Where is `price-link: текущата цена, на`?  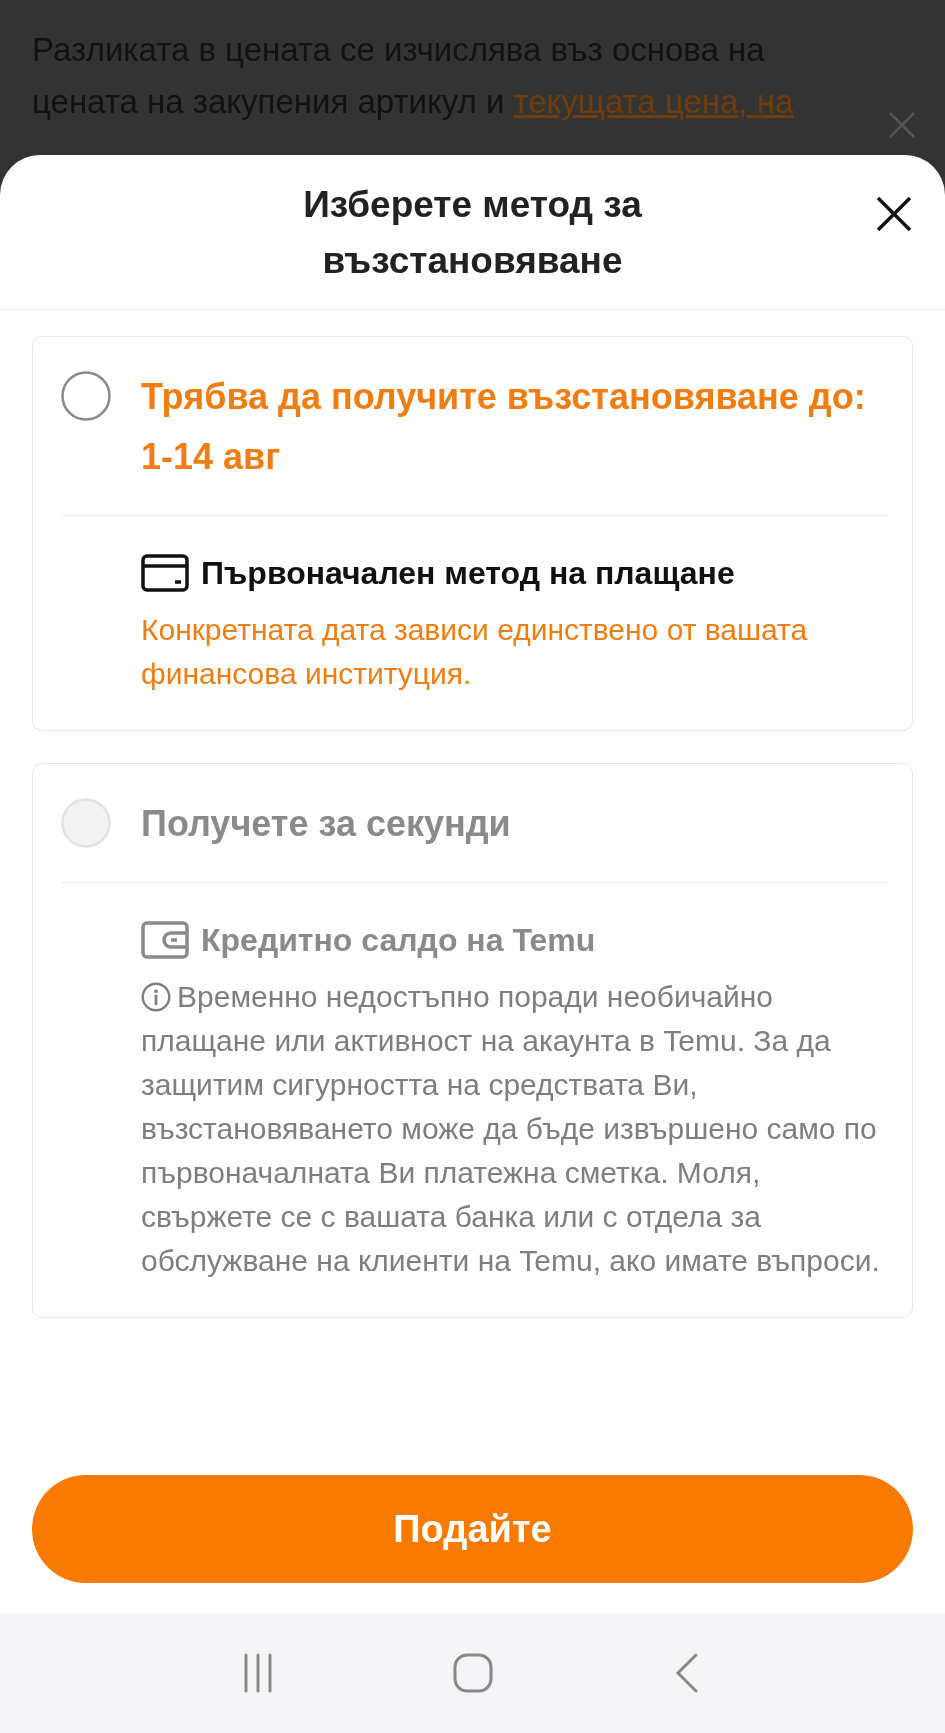 price-link: текущата цена, на is located at coordinates (653, 102).